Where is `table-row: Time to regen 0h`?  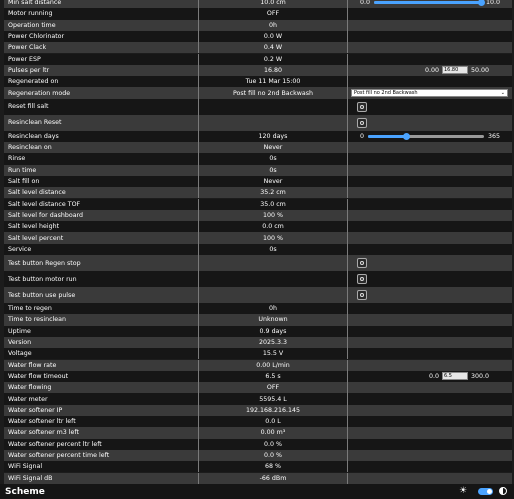
table-row: Time to regen 0h is located at coordinates (258, 309).